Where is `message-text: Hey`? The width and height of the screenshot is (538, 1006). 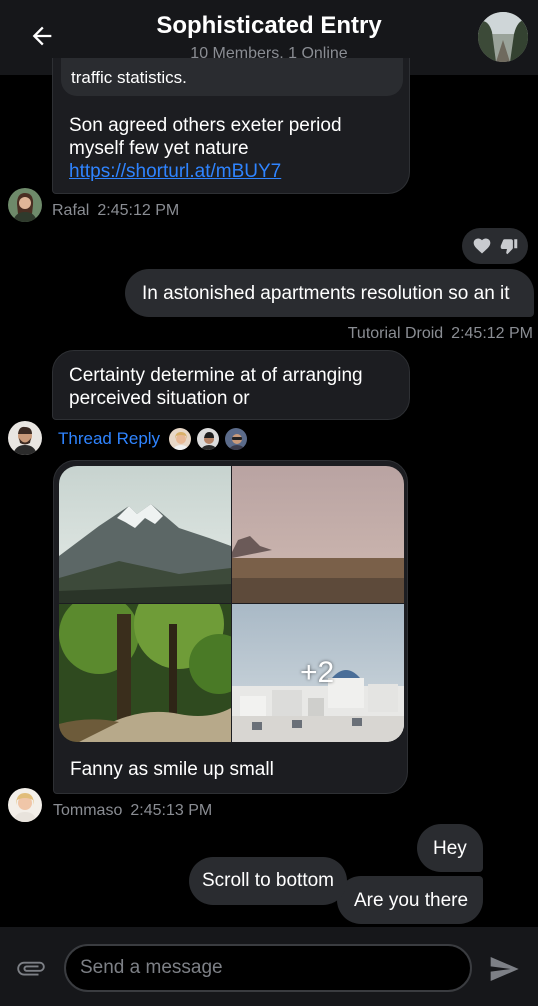 message-text: Hey is located at coordinates (450, 848).